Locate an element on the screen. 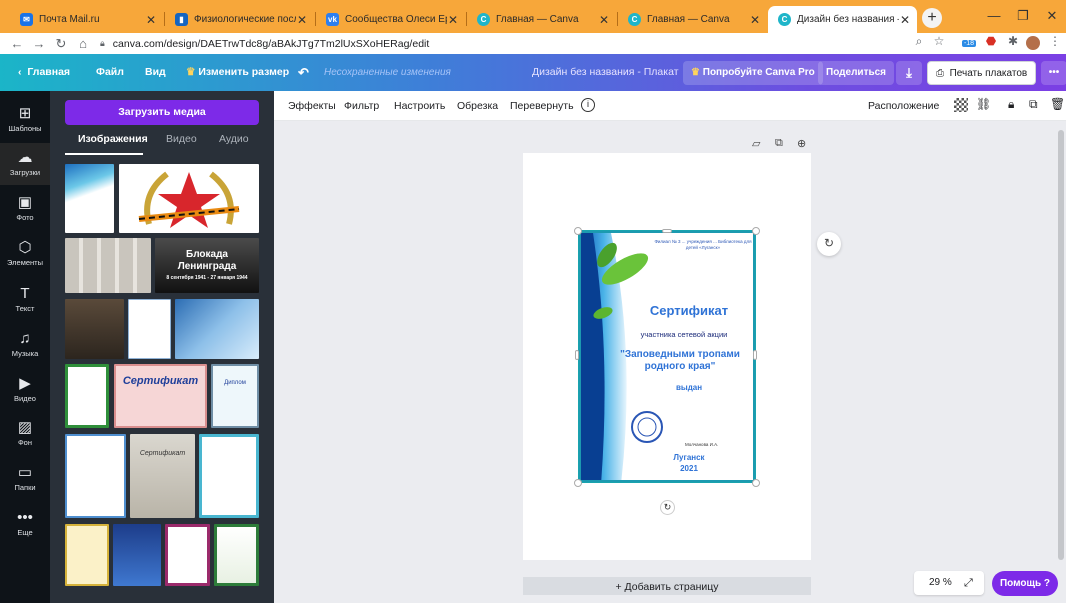 The width and height of the screenshot is (1066, 603). vertical-scrollbar is located at coordinates (1061, 345).